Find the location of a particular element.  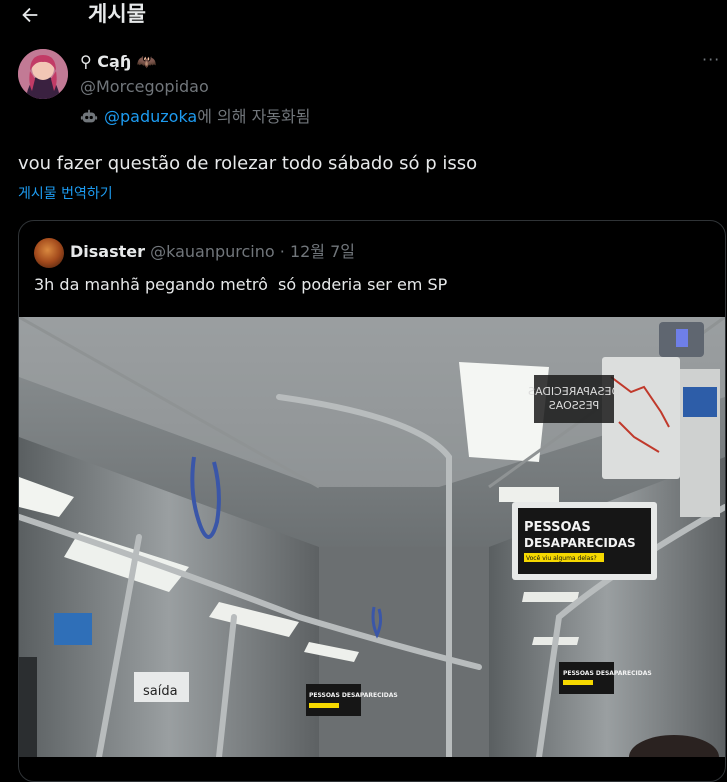

author-handle: @Morcegopidao is located at coordinates (144, 87).